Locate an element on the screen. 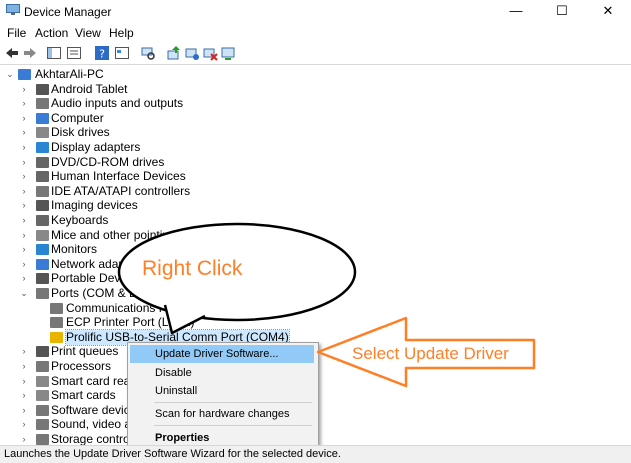  right-click-annotation: Right Click is located at coordinates (192, 268).